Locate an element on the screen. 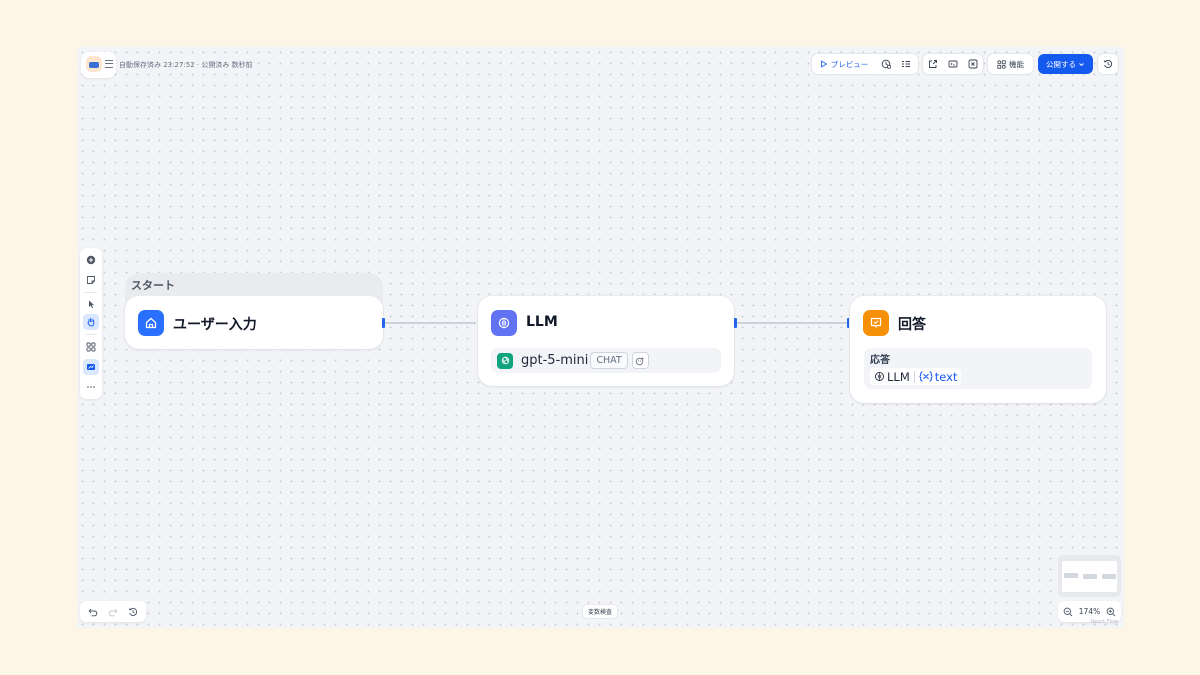 This screenshot has height=675, width=1200. preview-toolbar-group: プレビュー is located at coordinates (865, 64).